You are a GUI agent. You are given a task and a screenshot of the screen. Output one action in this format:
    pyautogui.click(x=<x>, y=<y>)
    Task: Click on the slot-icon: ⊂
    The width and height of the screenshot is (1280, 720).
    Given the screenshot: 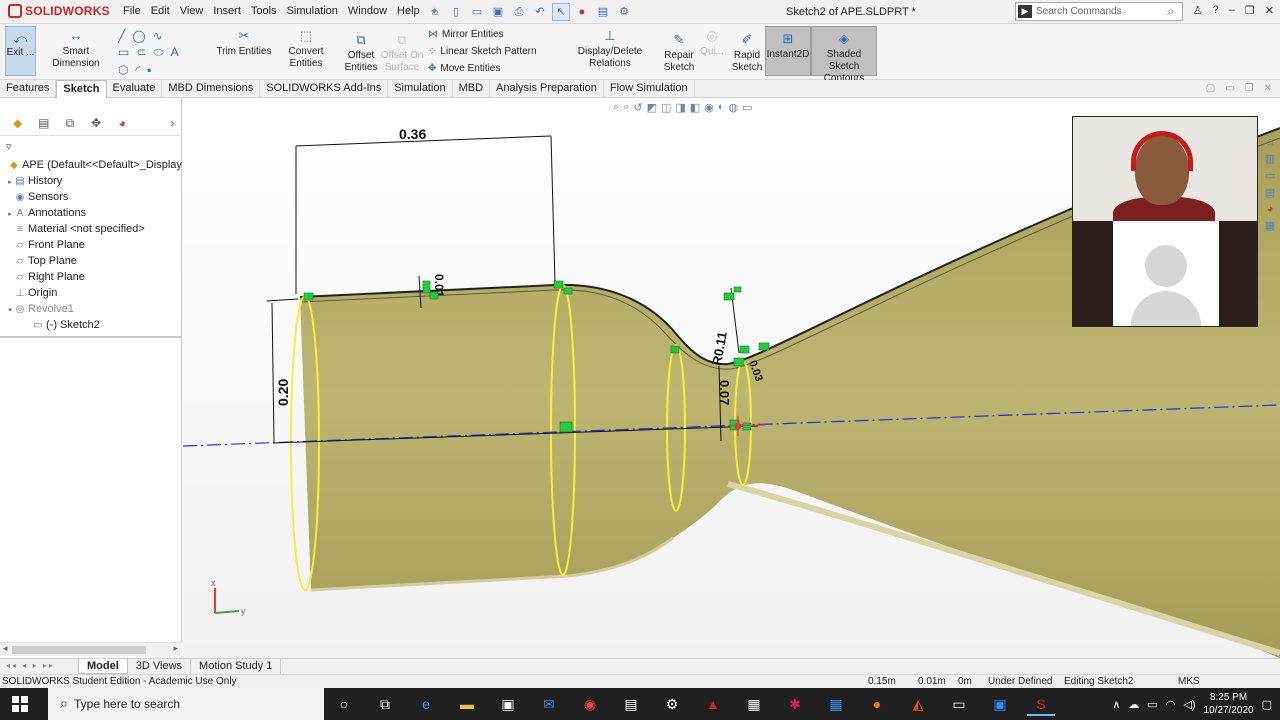 What is the action you would take?
    pyautogui.click(x=141, y=52)
    